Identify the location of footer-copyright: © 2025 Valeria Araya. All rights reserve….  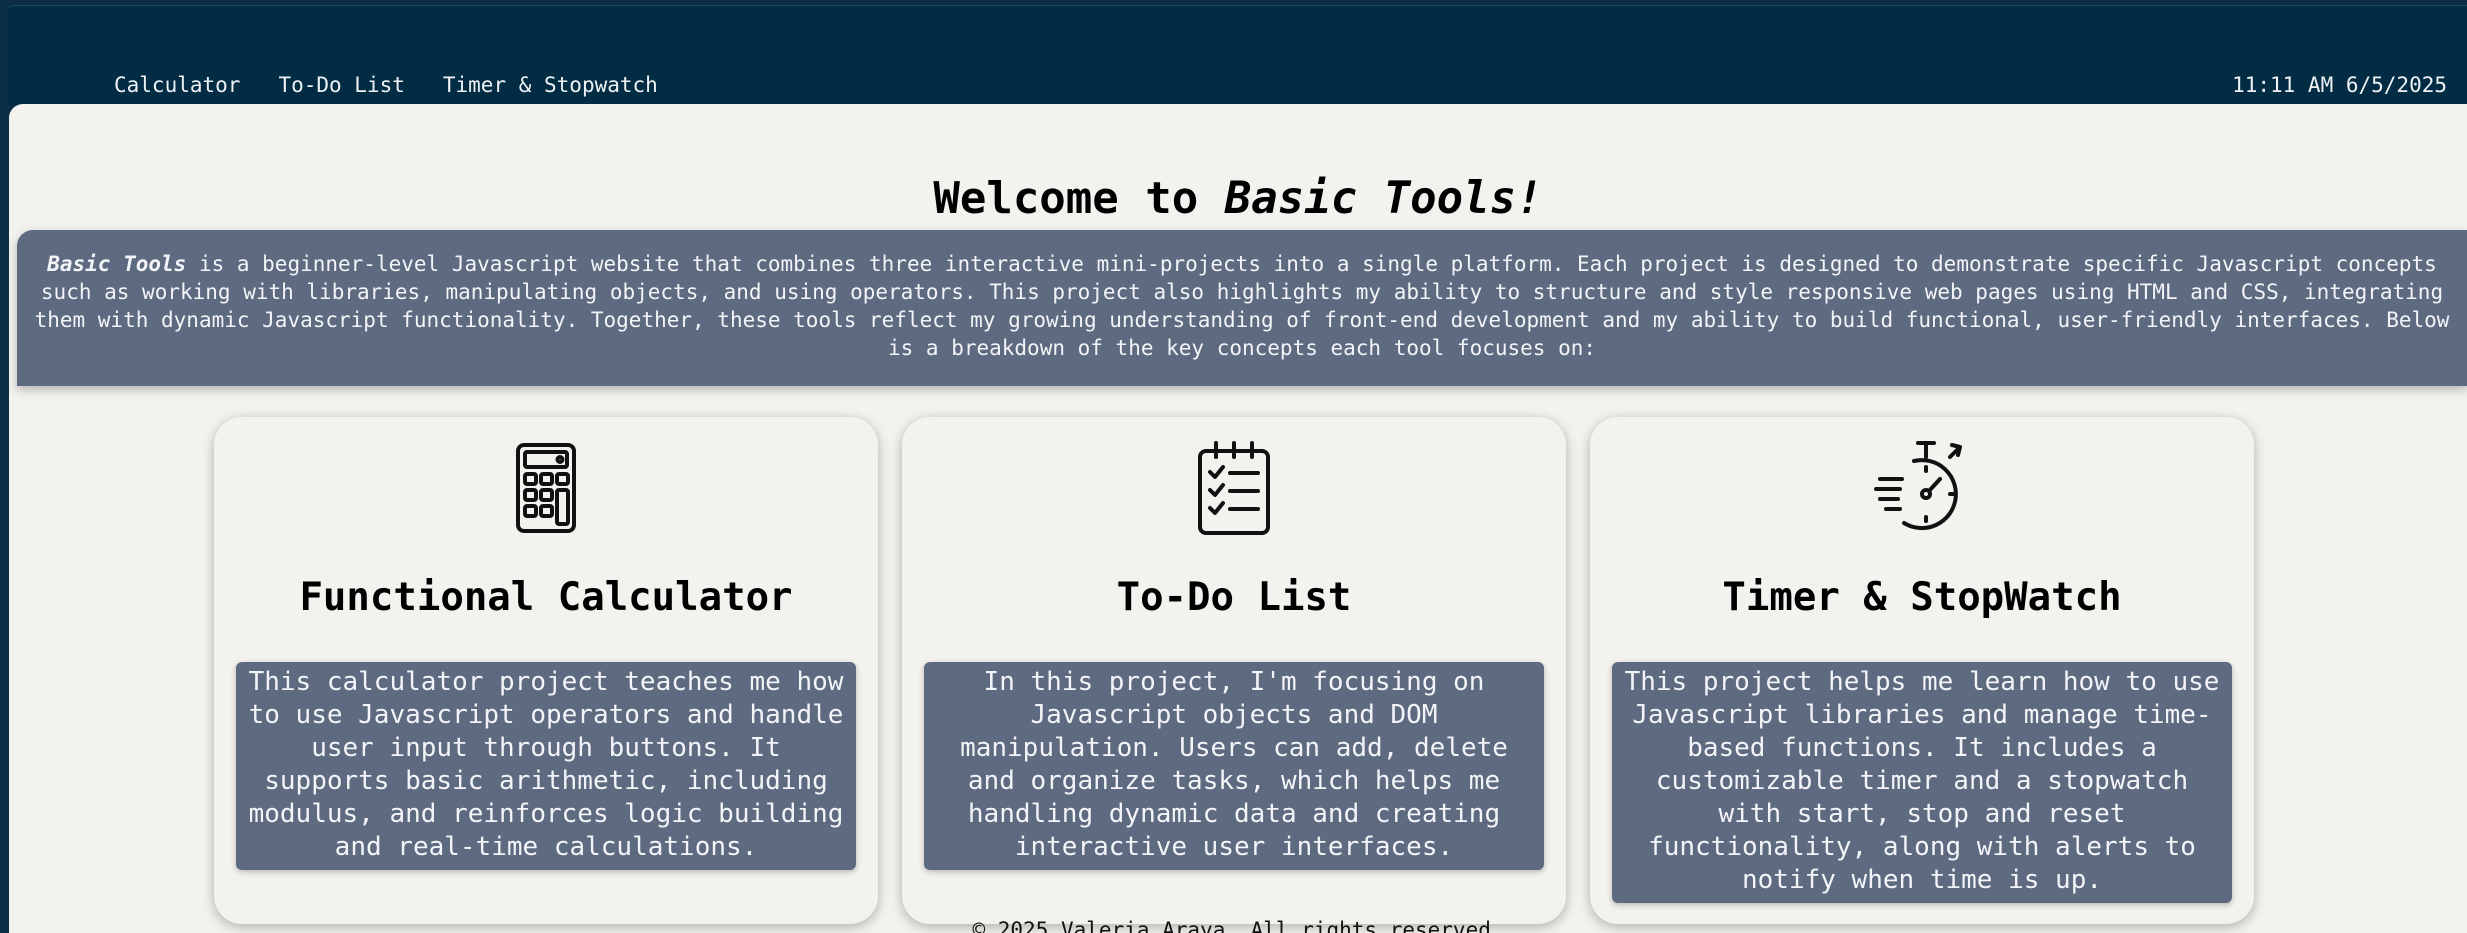
(1238, 925).